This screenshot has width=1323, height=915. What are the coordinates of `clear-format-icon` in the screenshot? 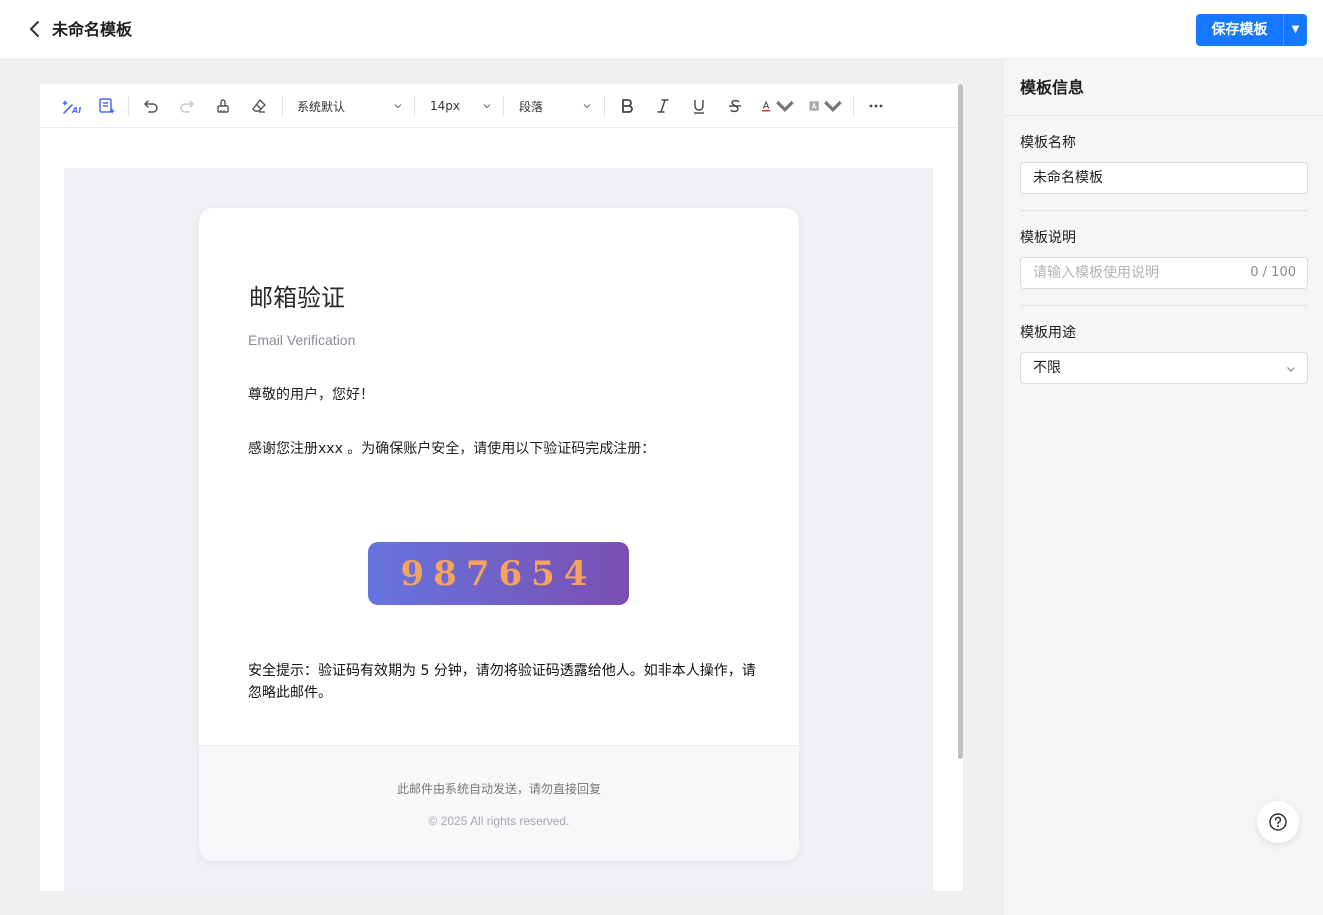 It's located at (259, 106).